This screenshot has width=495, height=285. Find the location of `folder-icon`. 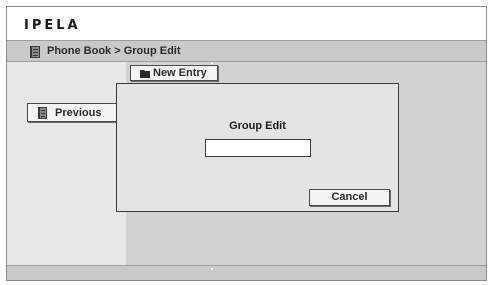

folder-icon is located at coordinates (145, 73).